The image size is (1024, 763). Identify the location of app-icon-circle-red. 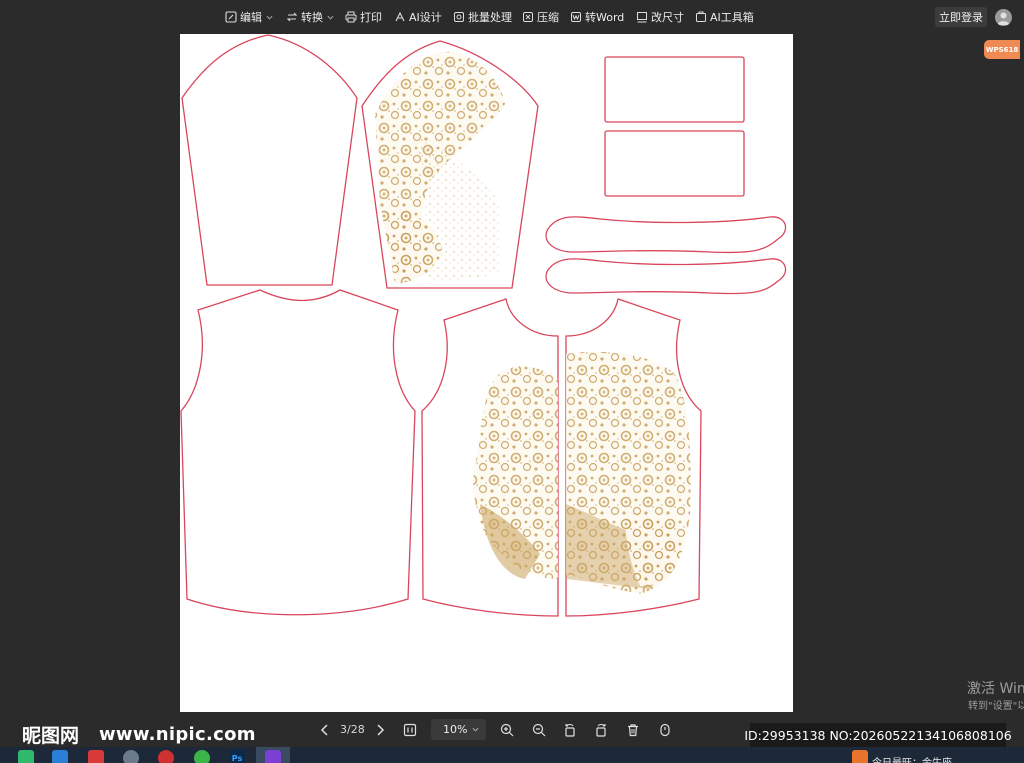
(166, 756).